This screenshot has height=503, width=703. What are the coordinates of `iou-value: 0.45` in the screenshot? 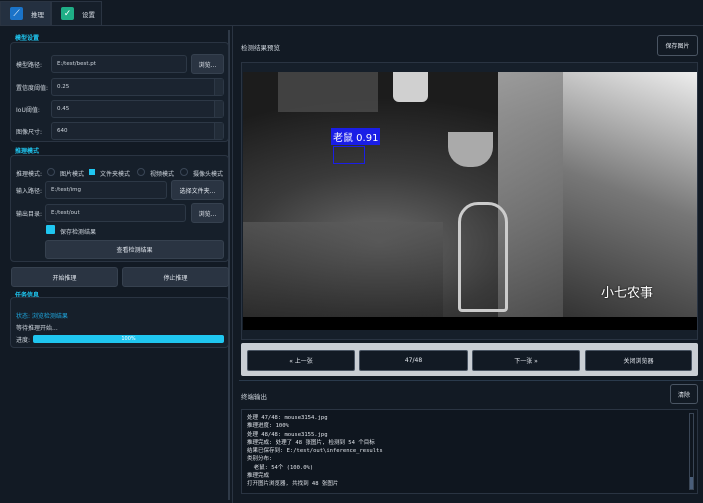 It's located at (63, 109).